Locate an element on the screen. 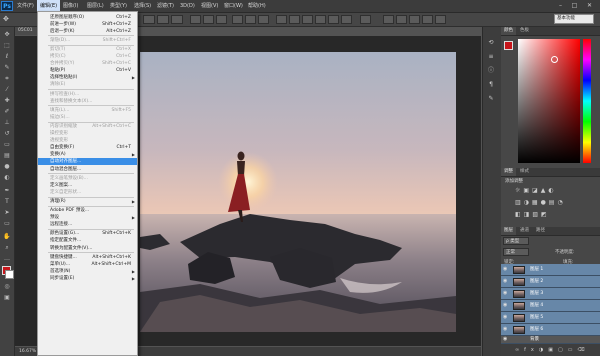  layers-footer-buttons: ∞fx◑▣▢▭⌫ is located at coordinates (550, 350).